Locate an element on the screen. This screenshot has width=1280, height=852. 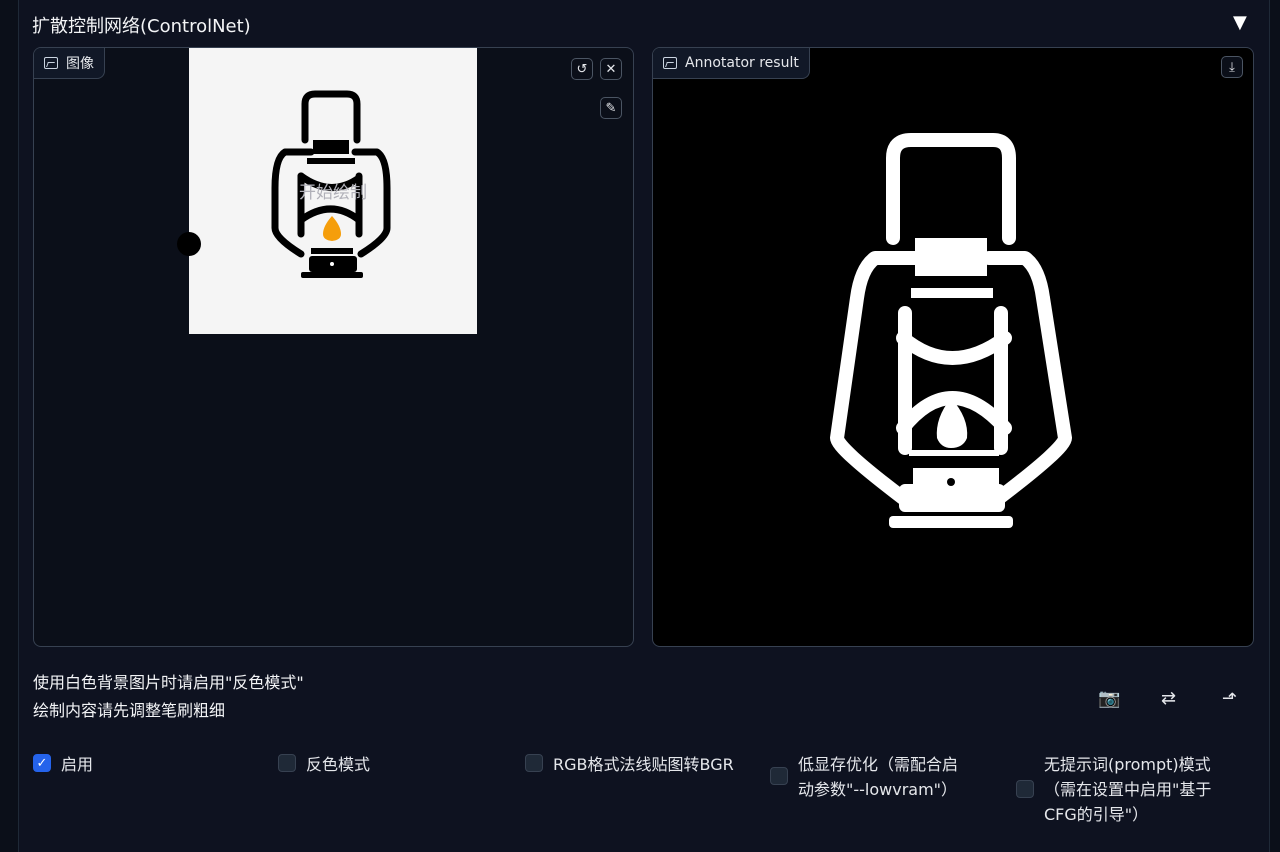
checkbox-rgb-to-bgr: RGB格式法线贴图转BGR is located at coordinates (629, 764).